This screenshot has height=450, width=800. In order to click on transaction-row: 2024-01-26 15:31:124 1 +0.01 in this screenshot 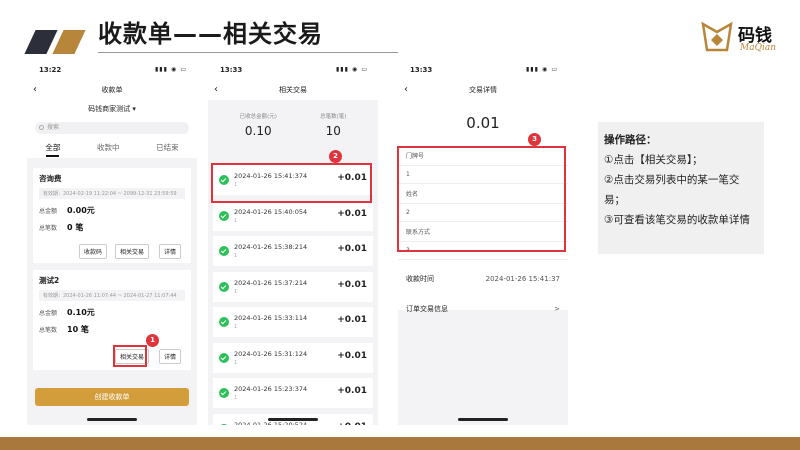, I will do `click(293, 357)`.